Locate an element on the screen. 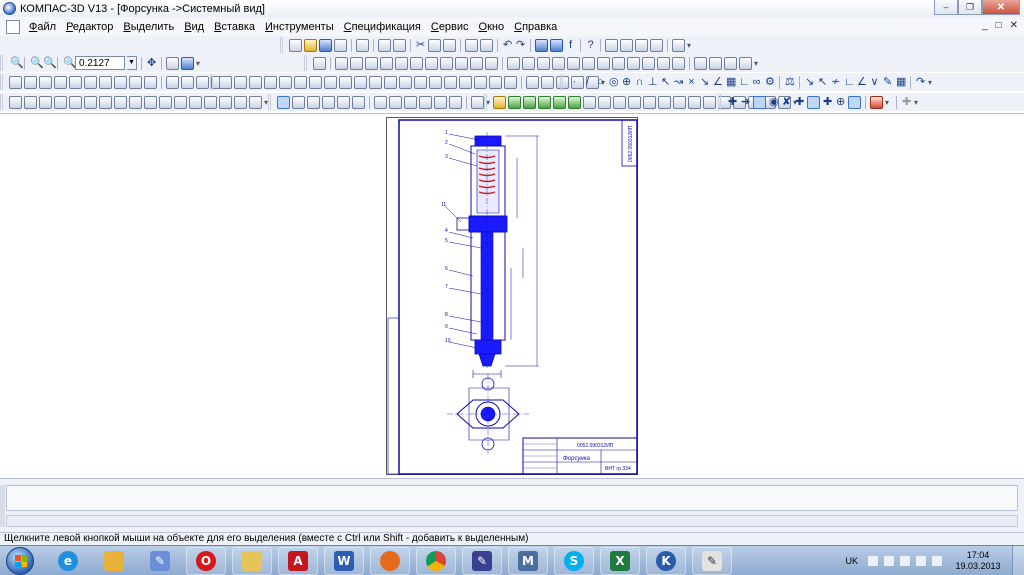  nurbs-icon is located at coordinates (360, 82).